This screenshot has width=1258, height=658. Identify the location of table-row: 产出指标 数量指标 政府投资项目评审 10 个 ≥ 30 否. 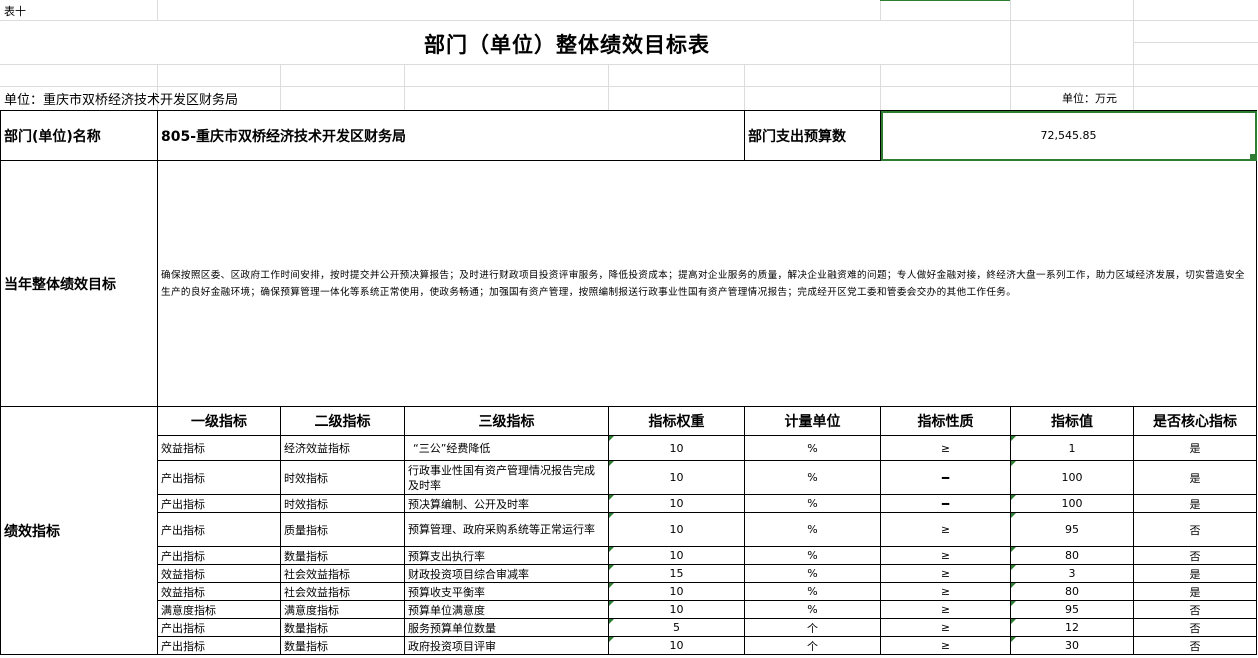
(629, 645).